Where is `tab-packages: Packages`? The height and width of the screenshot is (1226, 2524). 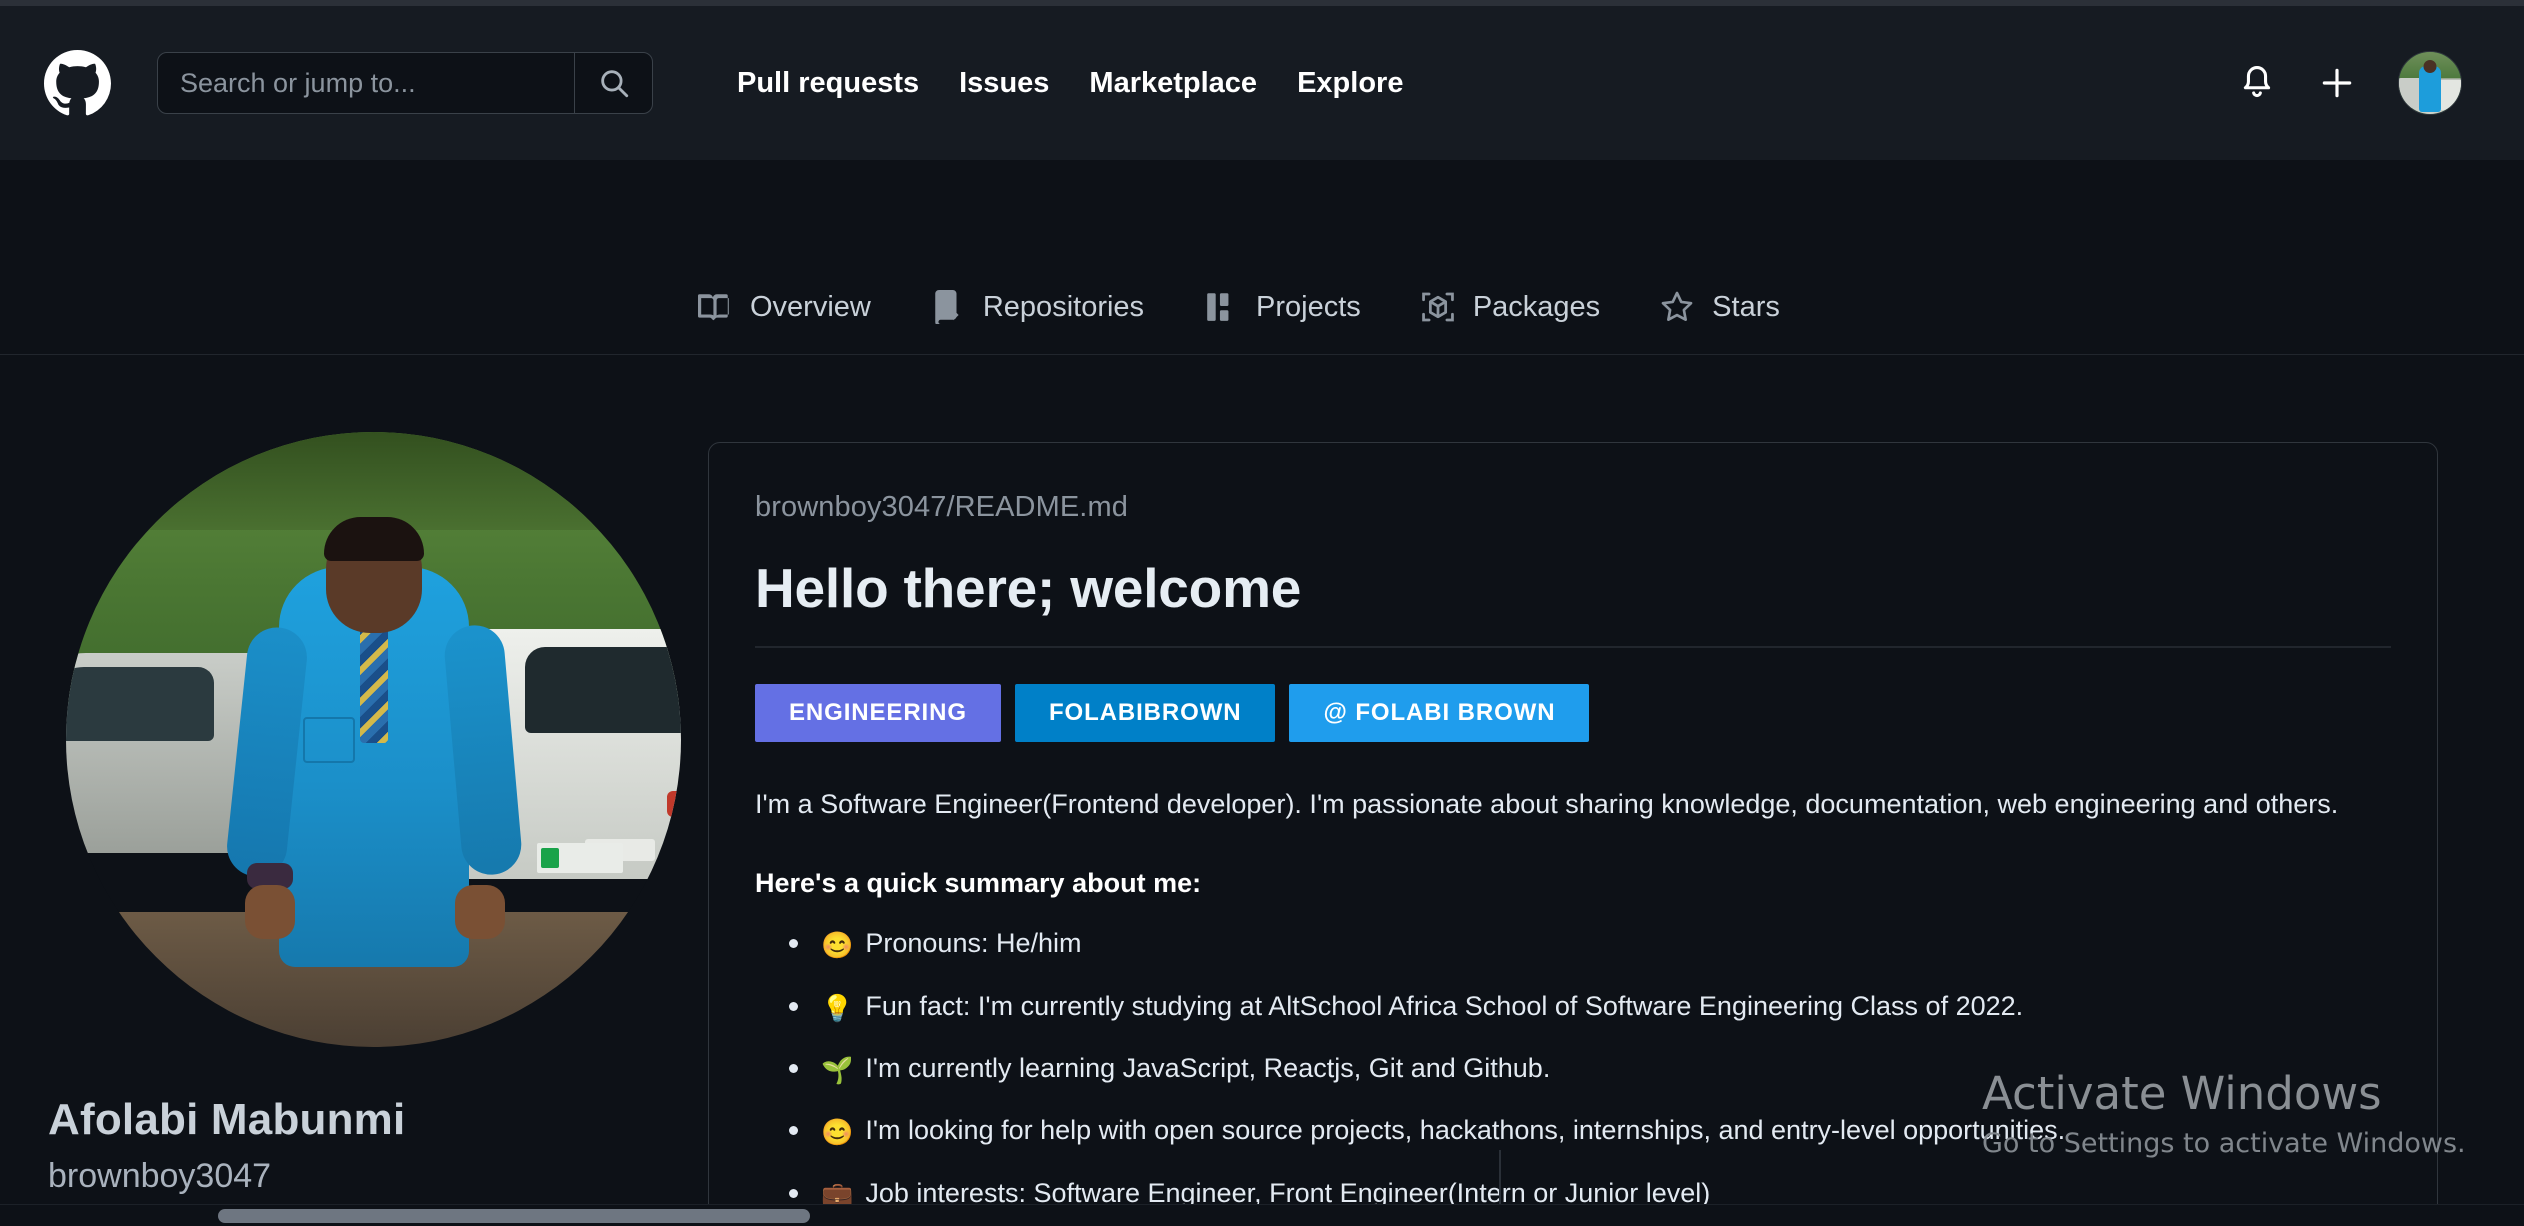
tab-packages: Packages is located at coordinates (1510, 322).